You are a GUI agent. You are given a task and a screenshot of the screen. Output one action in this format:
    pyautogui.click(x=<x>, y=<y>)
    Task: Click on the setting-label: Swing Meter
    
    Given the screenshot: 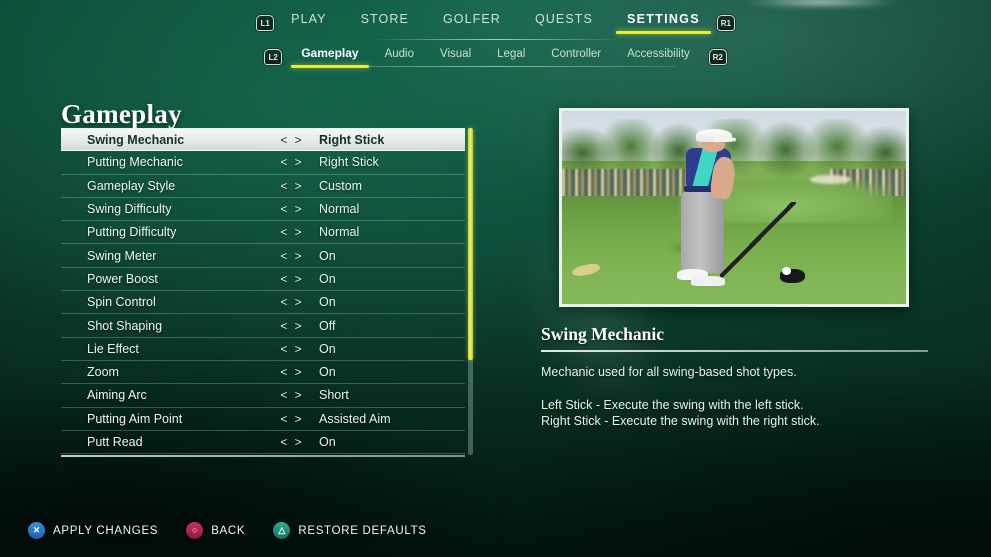 What is the action you would take?
    pyautogui.click(x=122, y=255)
    